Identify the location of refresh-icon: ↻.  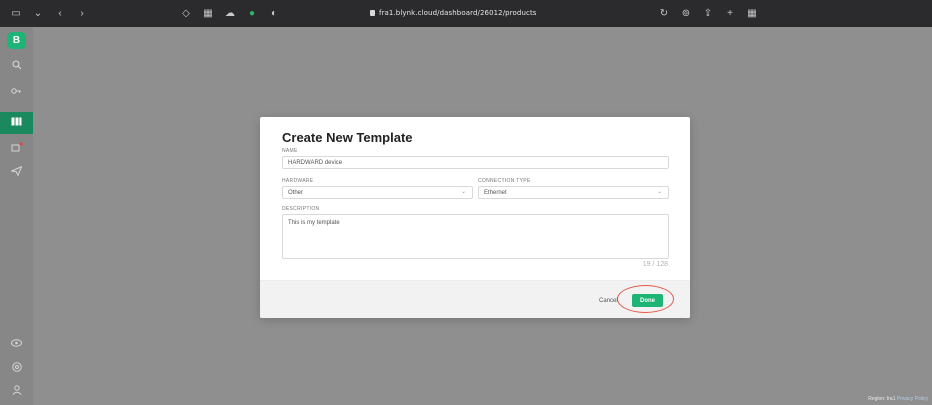
(664, 13).